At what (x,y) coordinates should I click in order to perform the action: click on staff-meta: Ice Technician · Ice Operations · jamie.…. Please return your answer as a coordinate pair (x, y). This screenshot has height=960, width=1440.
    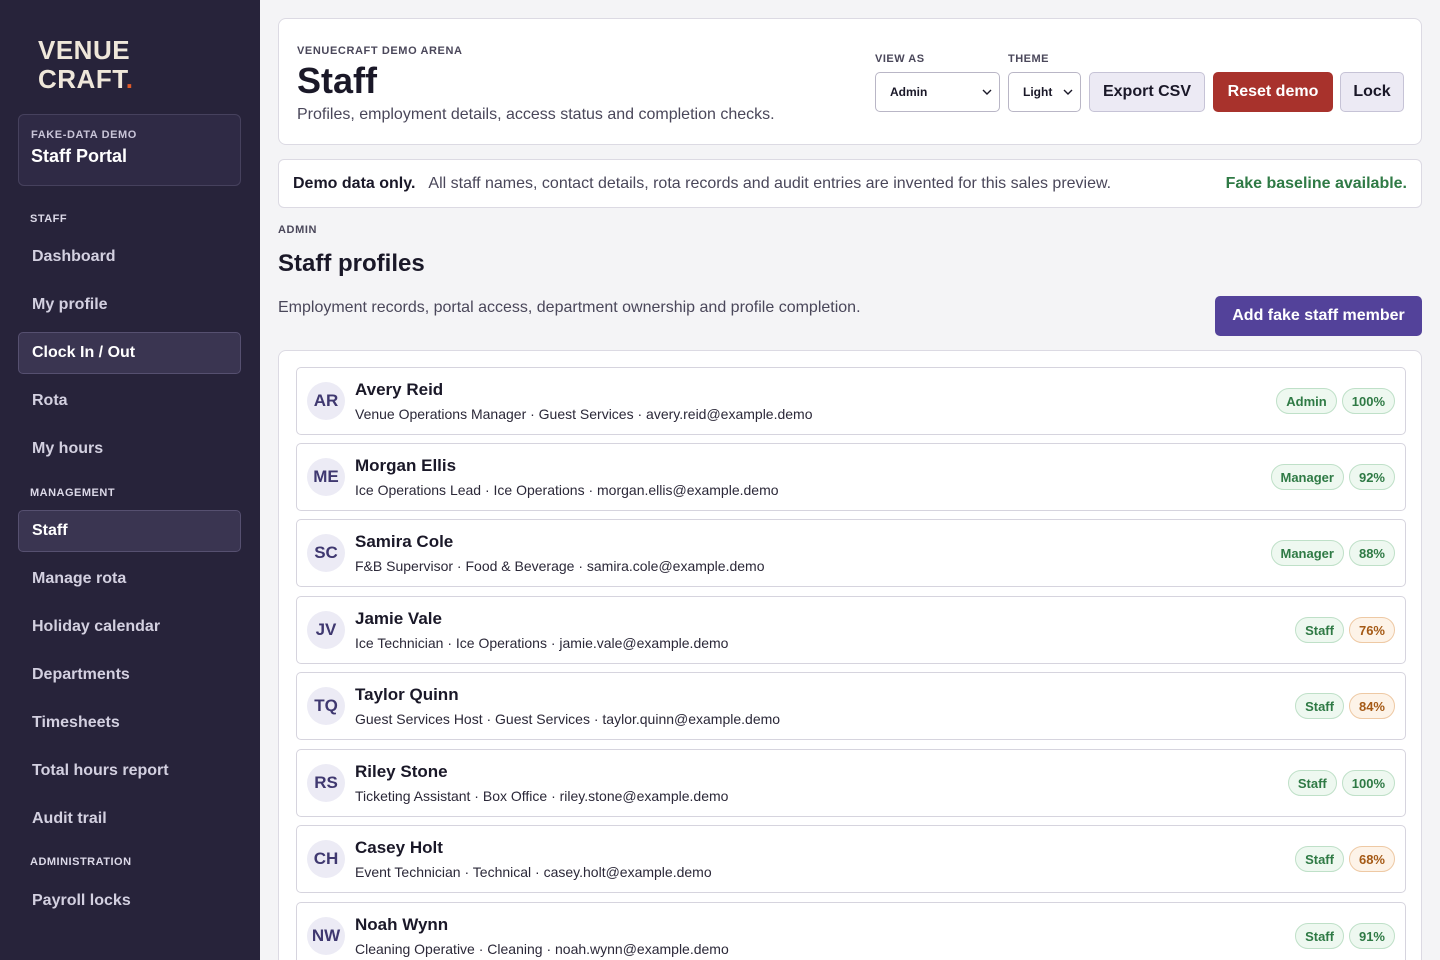
    Looking at the image, I should click on (542, 643).